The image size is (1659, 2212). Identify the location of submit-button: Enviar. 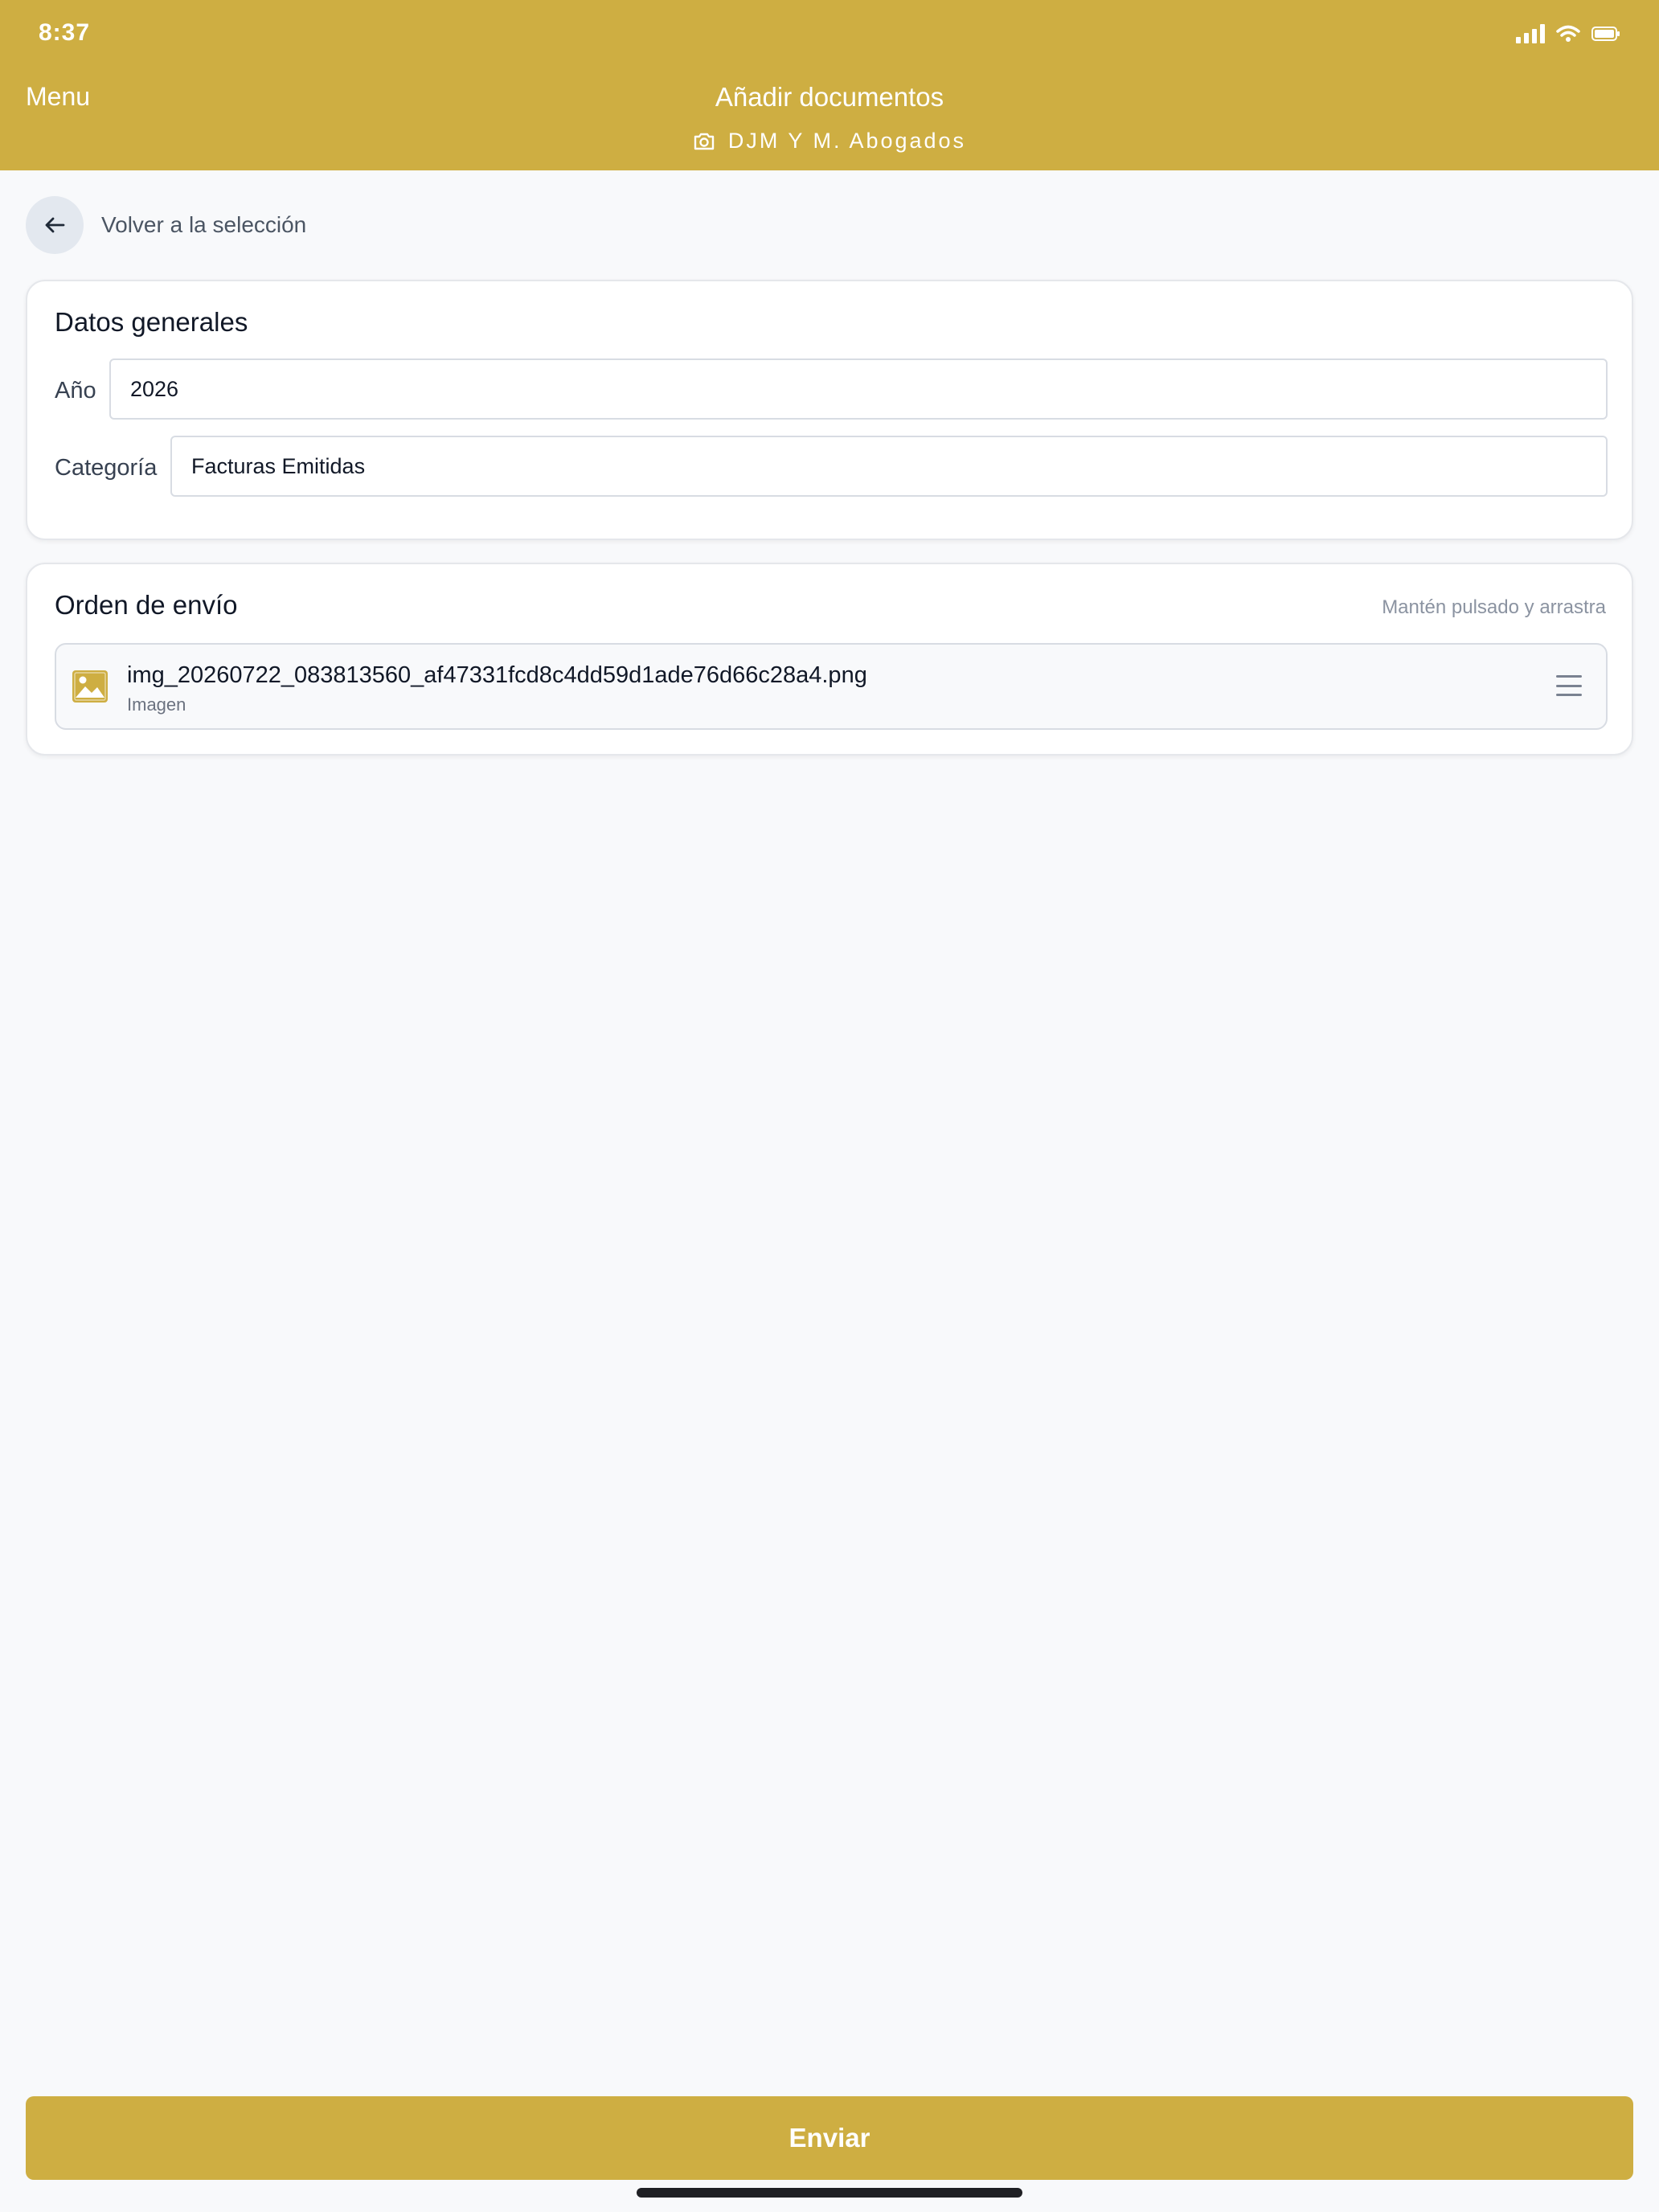
(829, 2138).